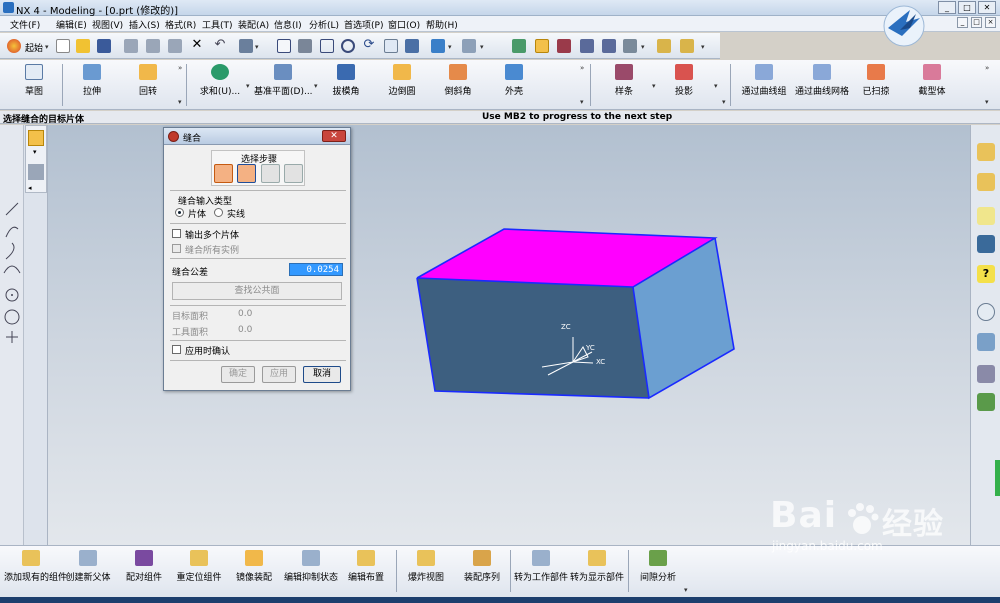 Image resolution: width=1000 pixels, height=603 pixels. What do you see at coordinates (664, 46) in the screenshot?
I see `ruler-icon` at bounding box center [664, 46].